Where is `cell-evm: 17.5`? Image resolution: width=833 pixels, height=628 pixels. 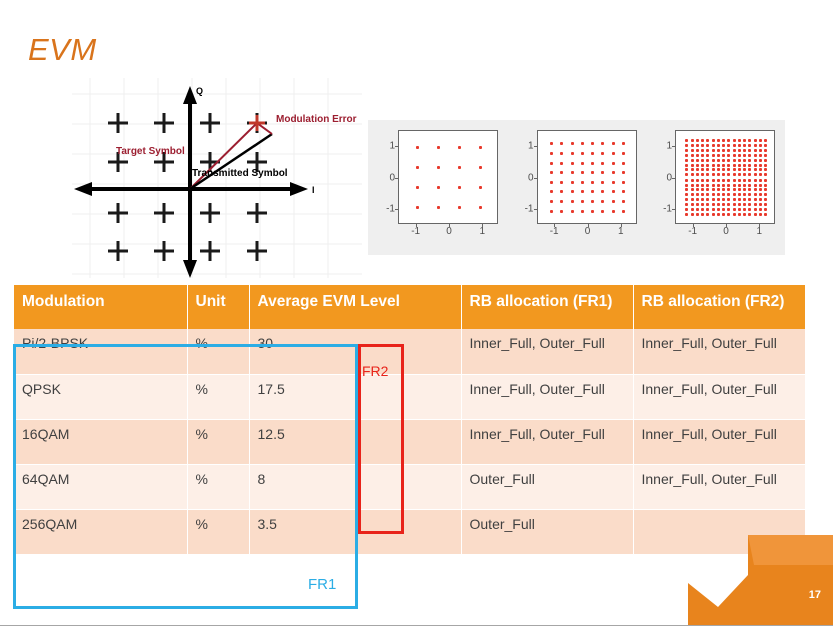
cell-evm: 17.5 is located at coordinates (355, 397).